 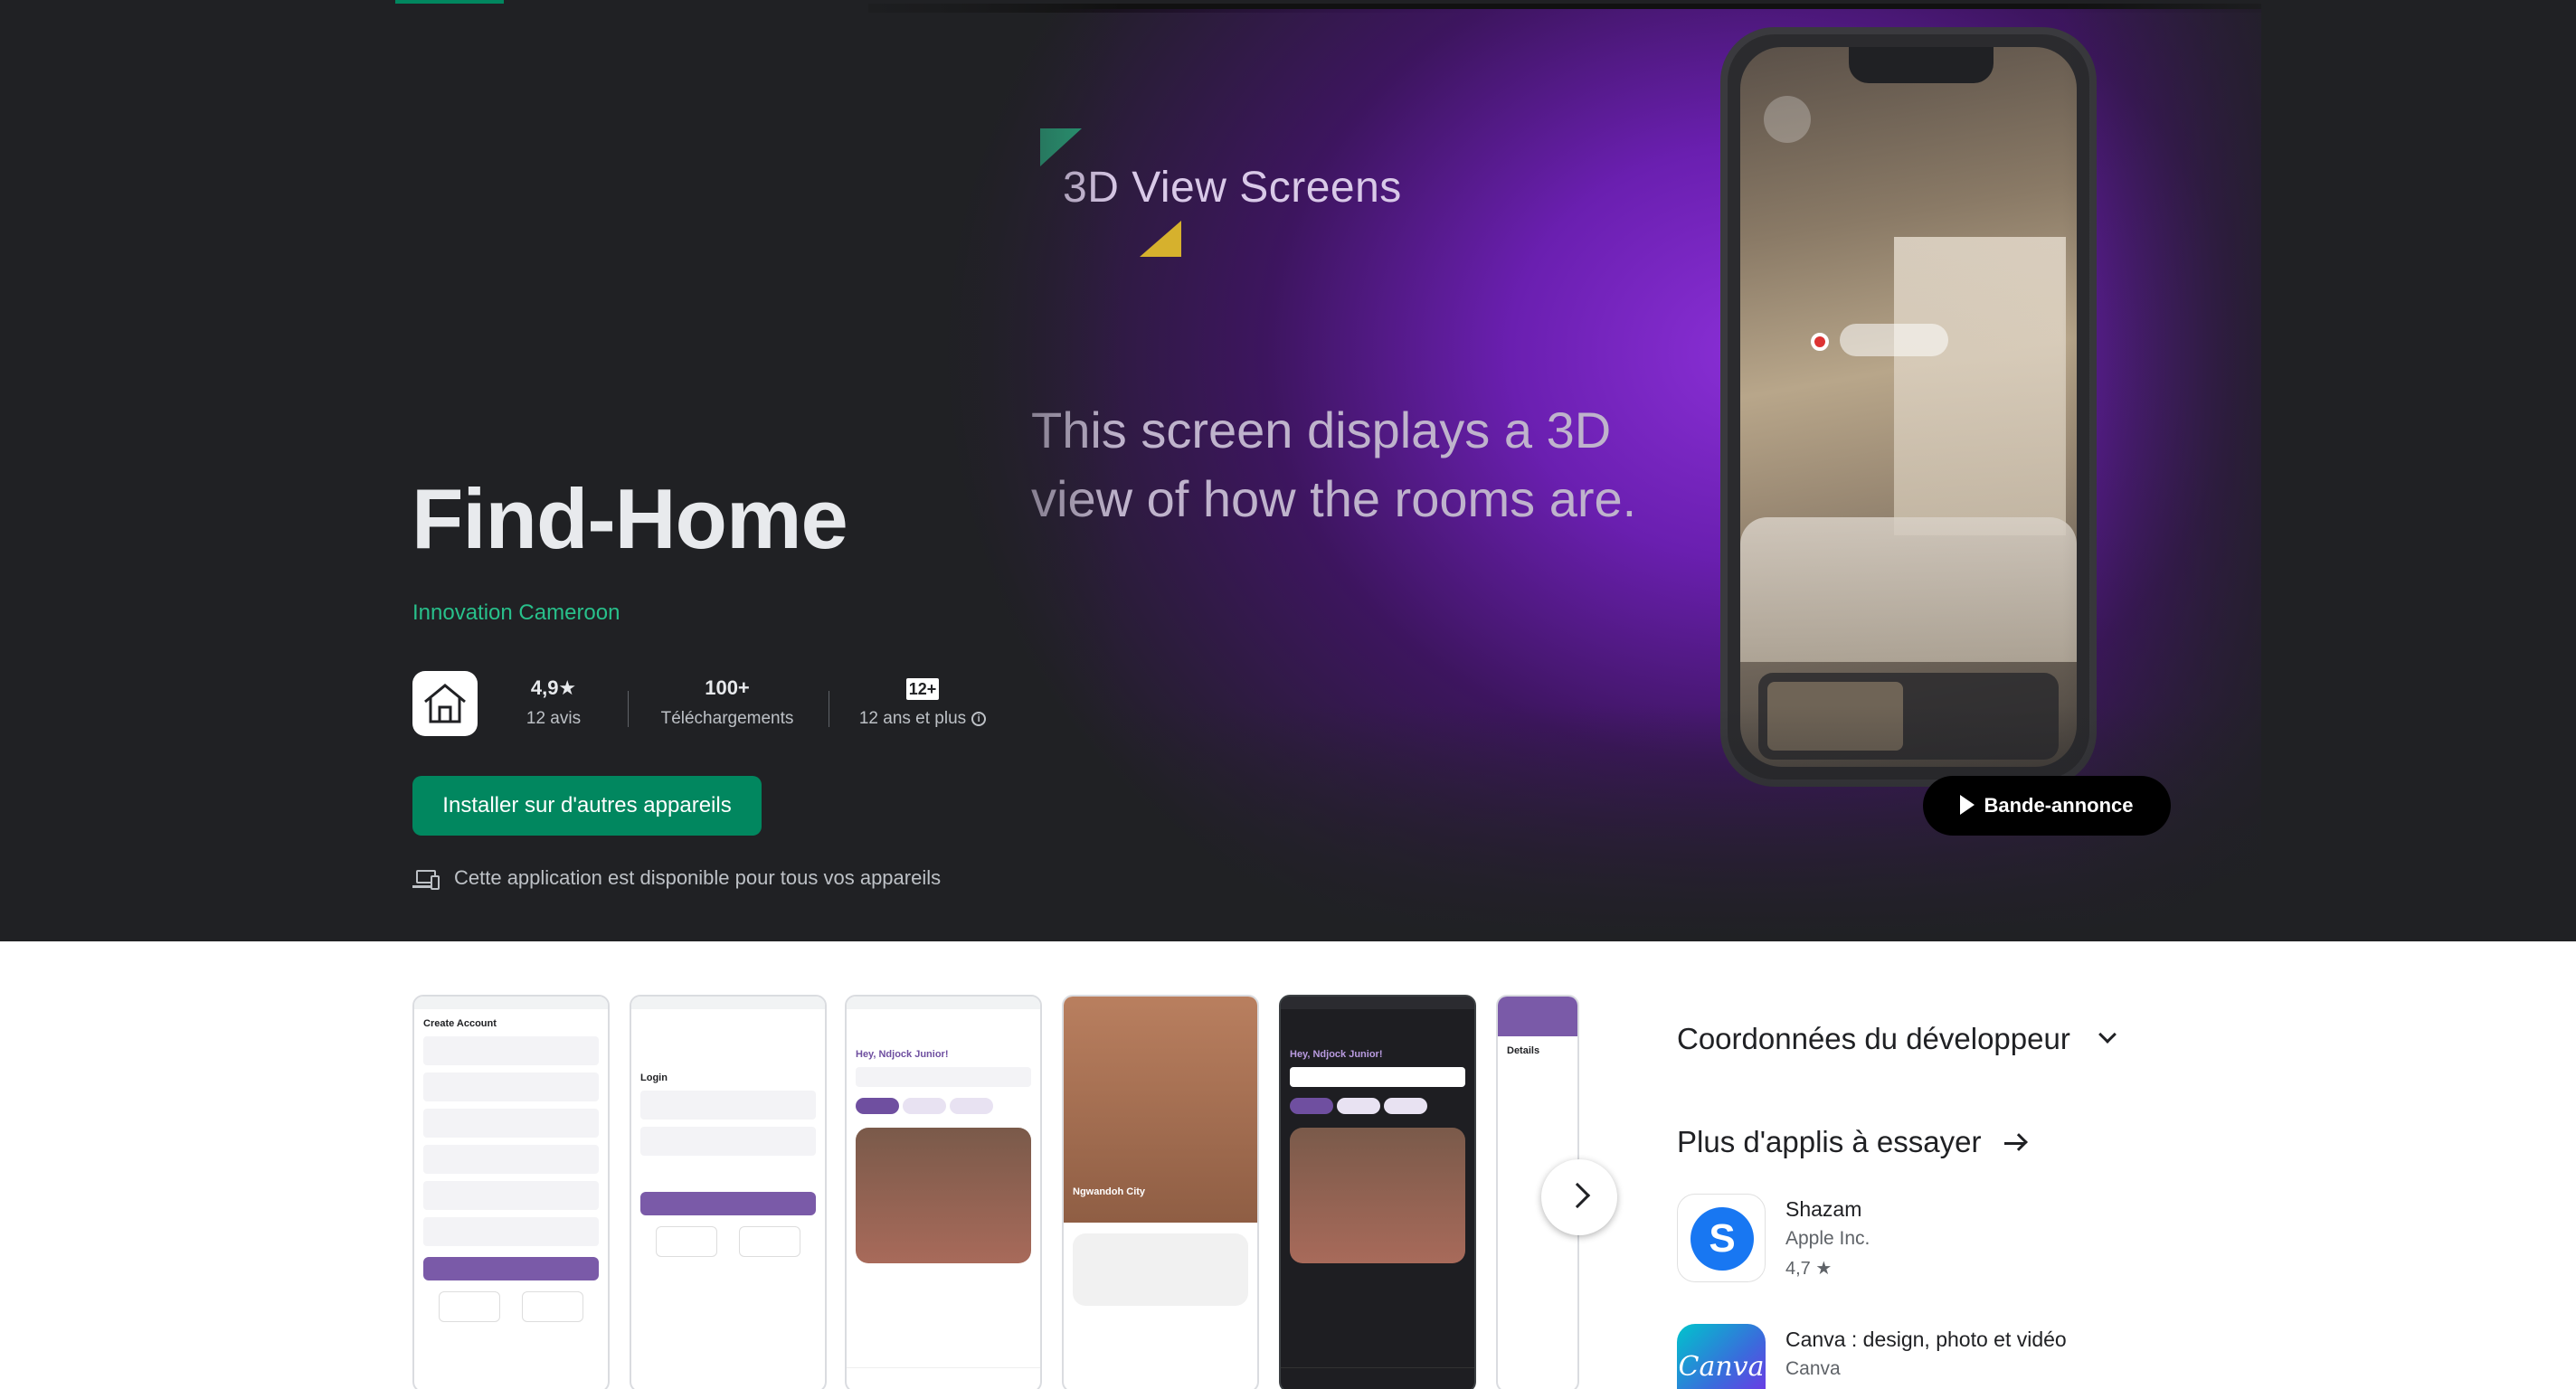 I want to click on house-icon, so click(x=445, y=703).